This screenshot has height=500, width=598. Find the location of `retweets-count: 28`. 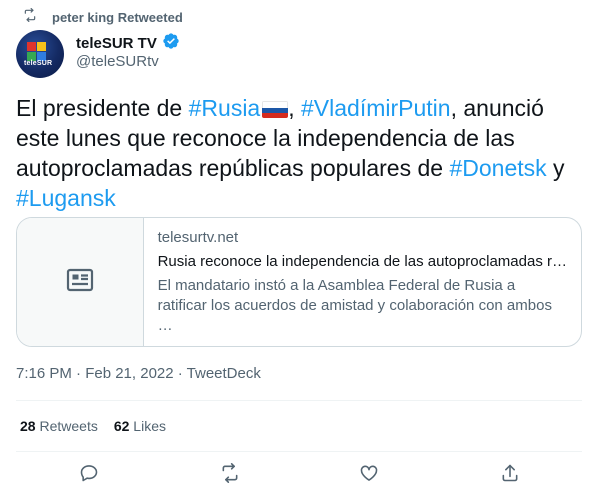

retweets-count: 28 is located at coordinates (28, 426).